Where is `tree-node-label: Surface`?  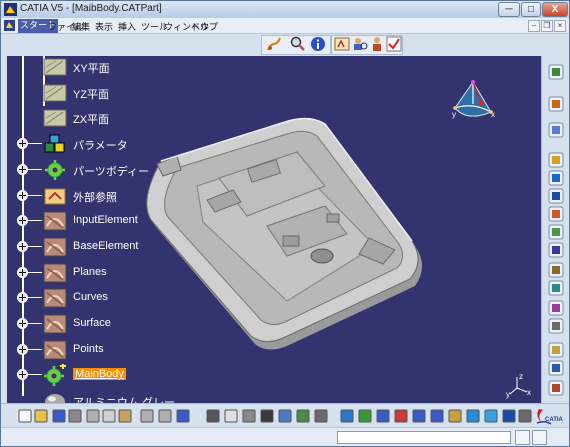
tree-node-label: Surface is located at coordinates (92, 323).